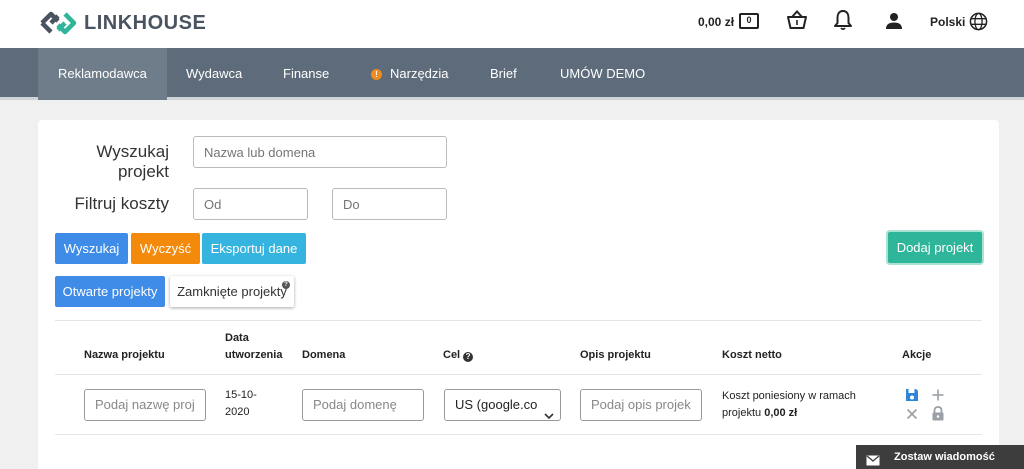 The height and width of the screenshot is (469, 1024). What do you see at coordinates (363, 405) in the screenshot?
I see `project-domain-input: Podaj domenę` at bounding box center [363, 405].